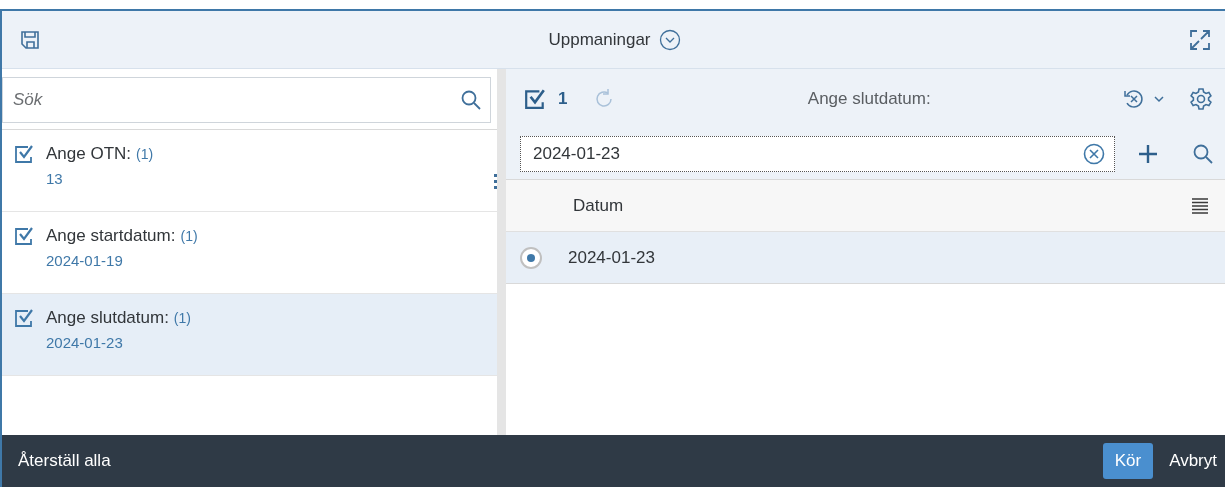  Describe the element at coordinates (869, 99) in the screenshot. I see `prompt-title: Ange slutdatum:` at that location.